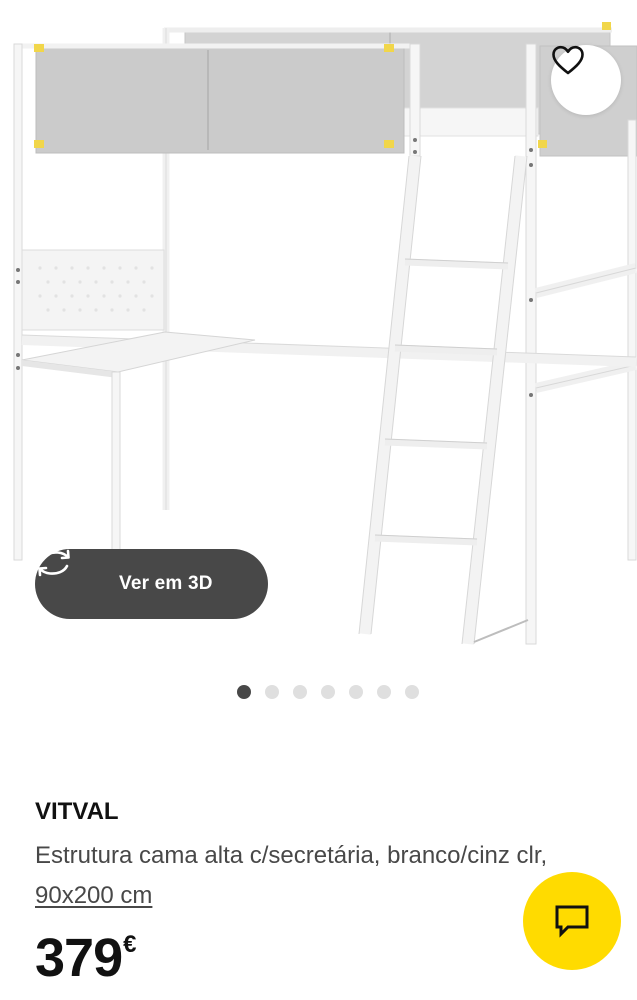 The width and height of the screenshot is (637, 1000). I want to click on product-name: VITVAL, so click(77, 811).